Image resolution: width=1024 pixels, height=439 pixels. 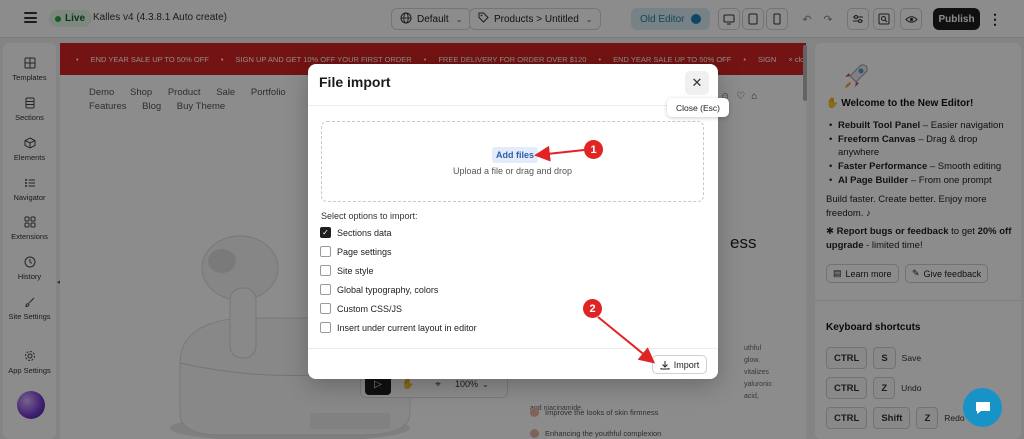 I want to click on option-site-style: Site style, so click(x=347, y=270).